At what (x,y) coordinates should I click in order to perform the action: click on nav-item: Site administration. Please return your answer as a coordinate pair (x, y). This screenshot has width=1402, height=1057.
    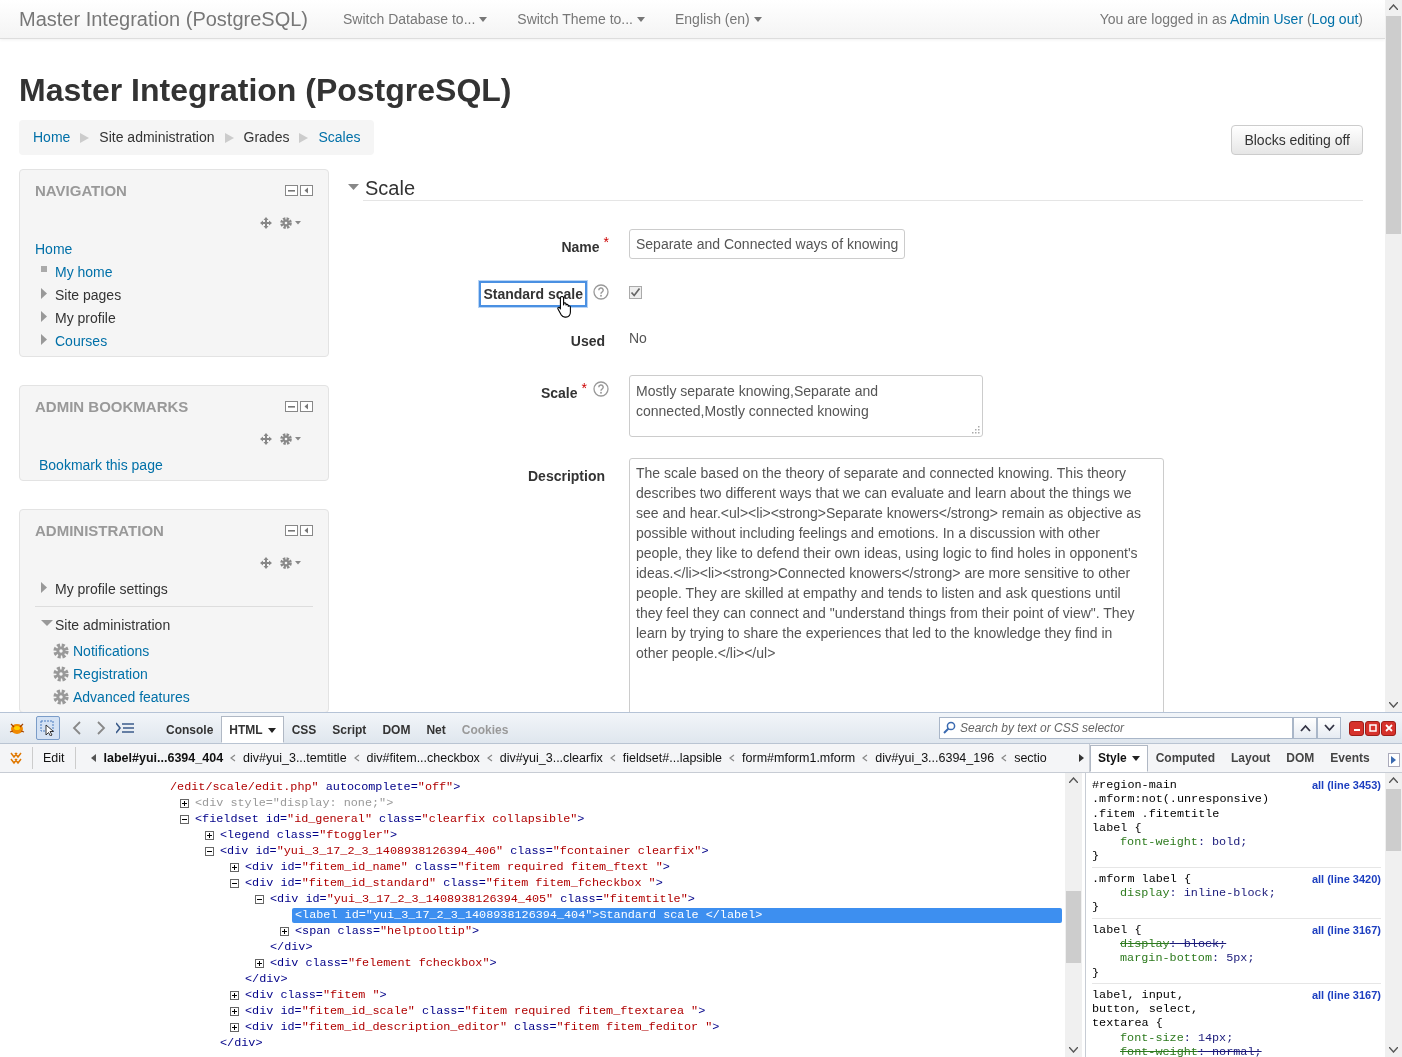
    Looking at the image, I should click on (113, 624).